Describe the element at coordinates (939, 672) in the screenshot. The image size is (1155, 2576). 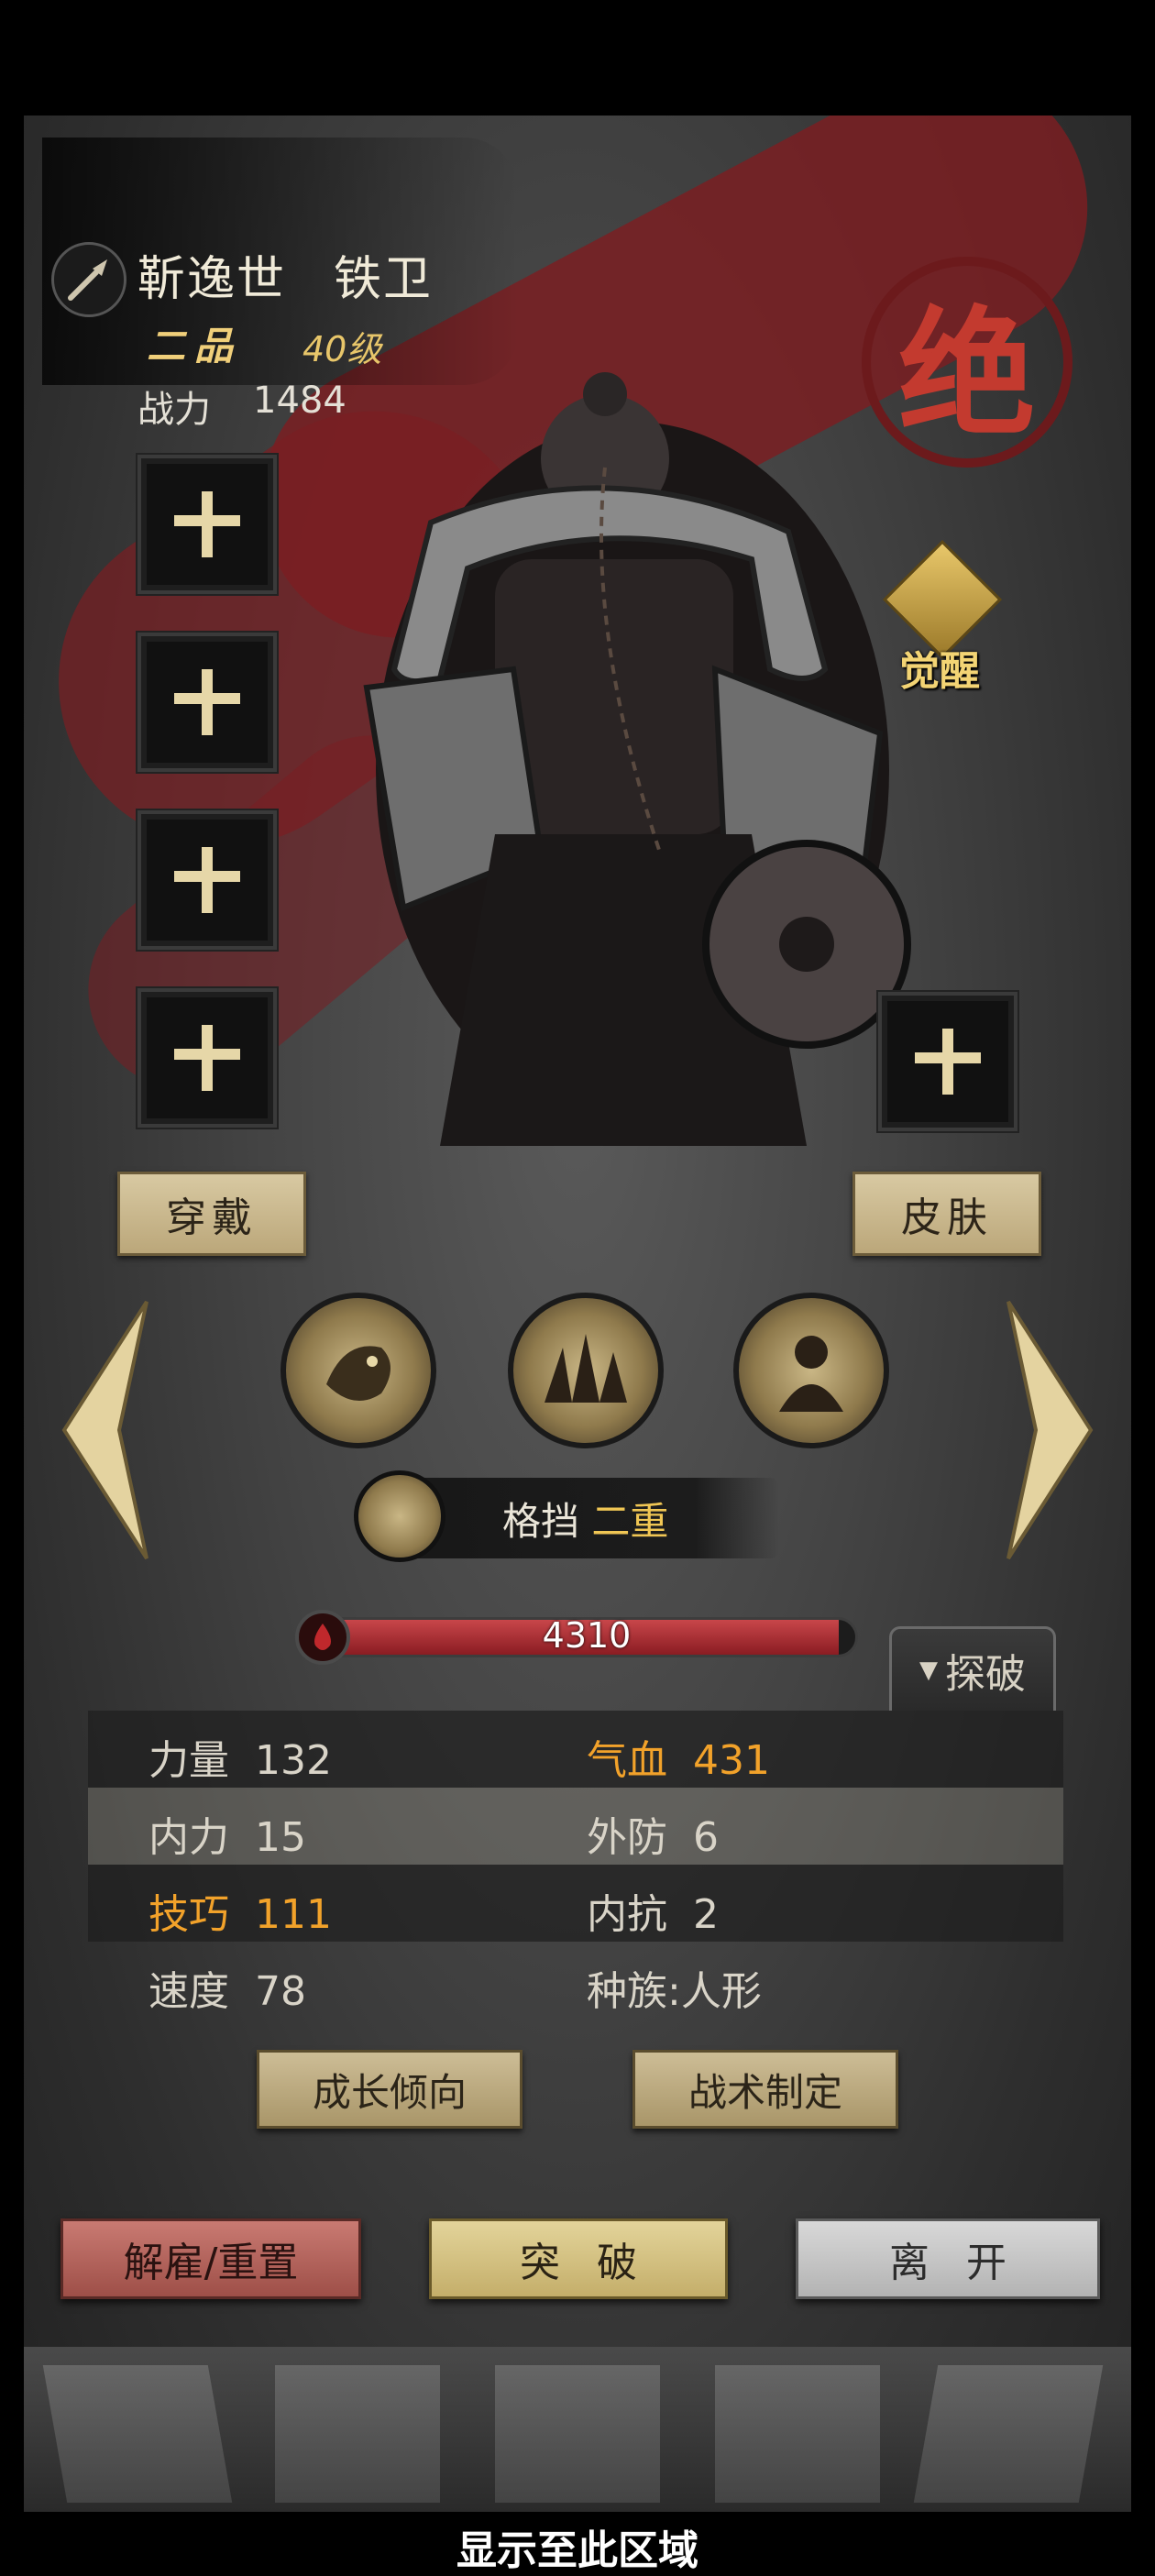
I see `awaken-label: 觉醒` at that location.